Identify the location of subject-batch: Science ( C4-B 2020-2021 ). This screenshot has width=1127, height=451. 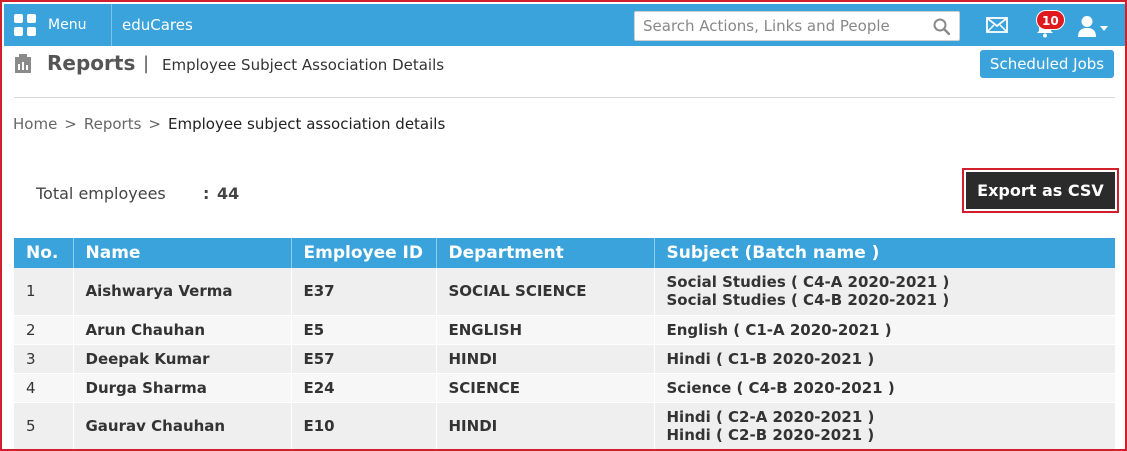
(780, 387).